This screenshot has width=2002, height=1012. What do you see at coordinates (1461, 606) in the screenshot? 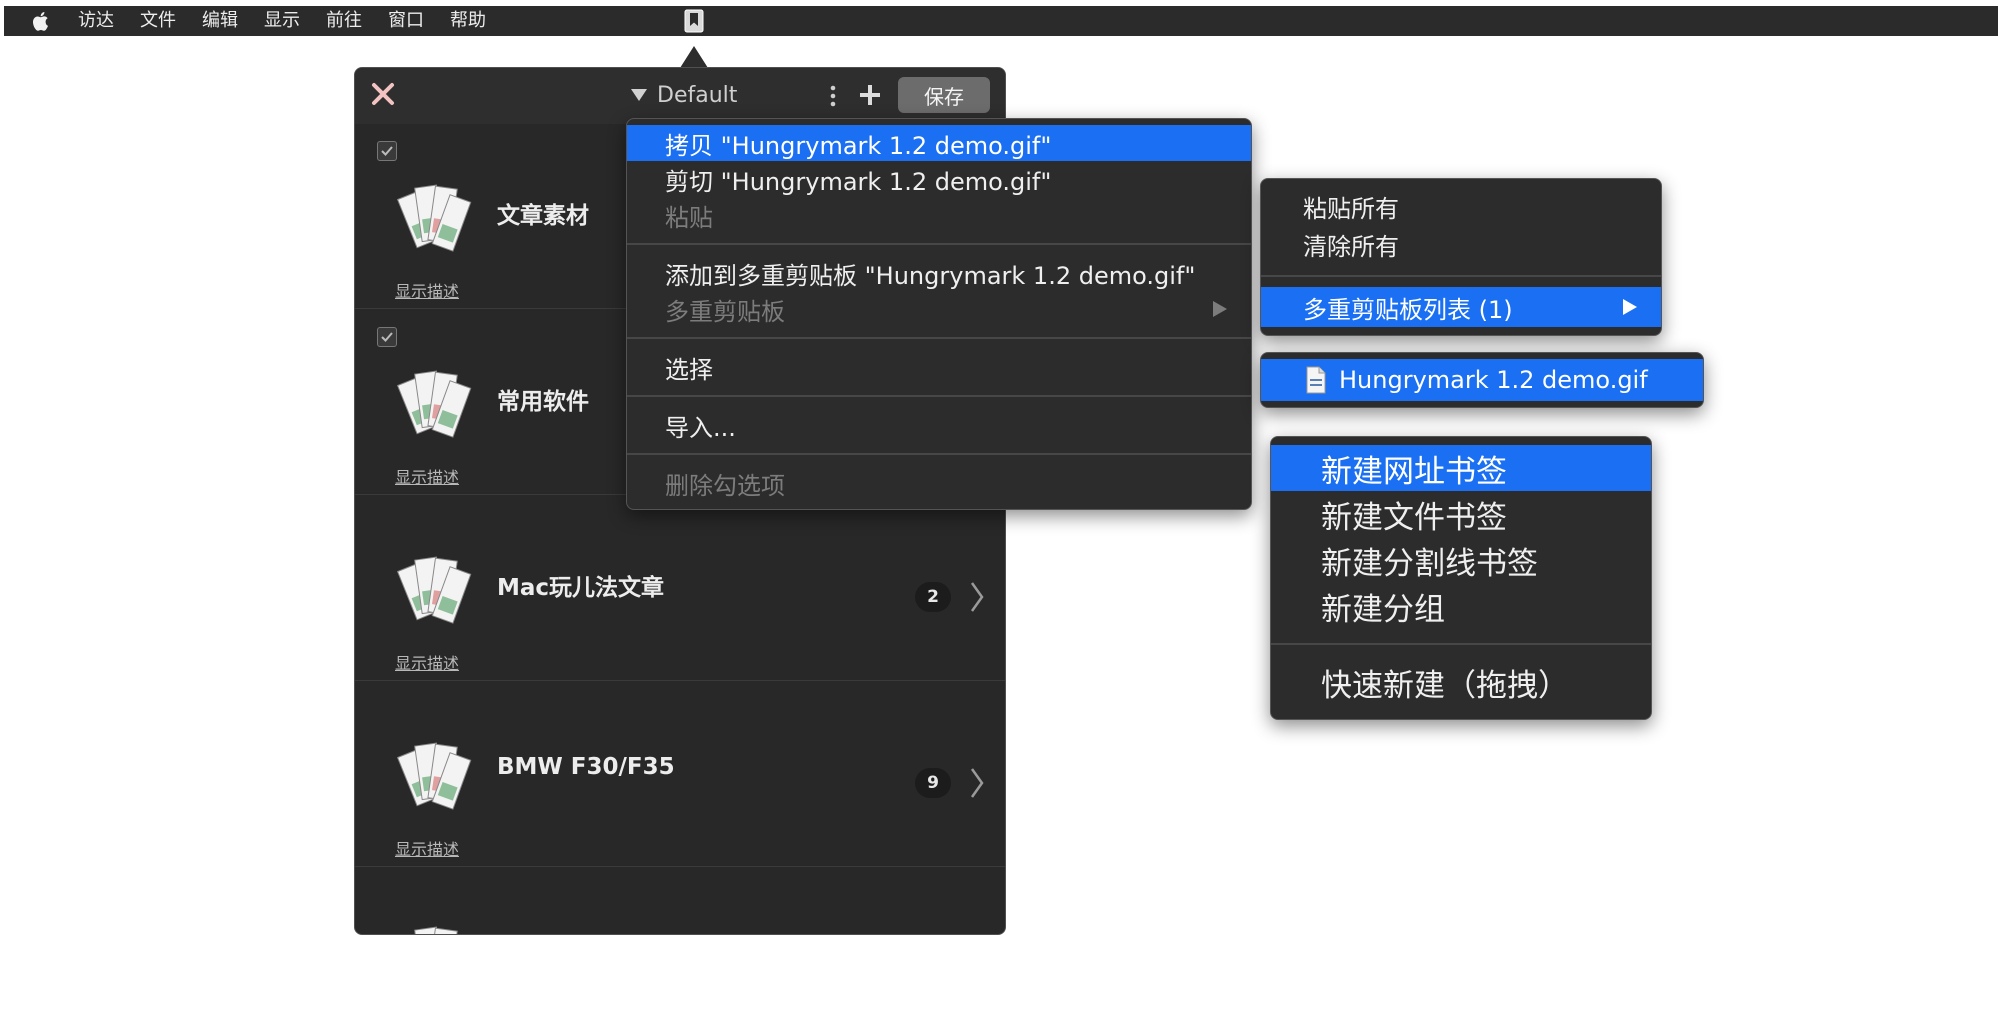
I see `menu-item-new-group: 新建分组` at bounding box center [1461, 606].